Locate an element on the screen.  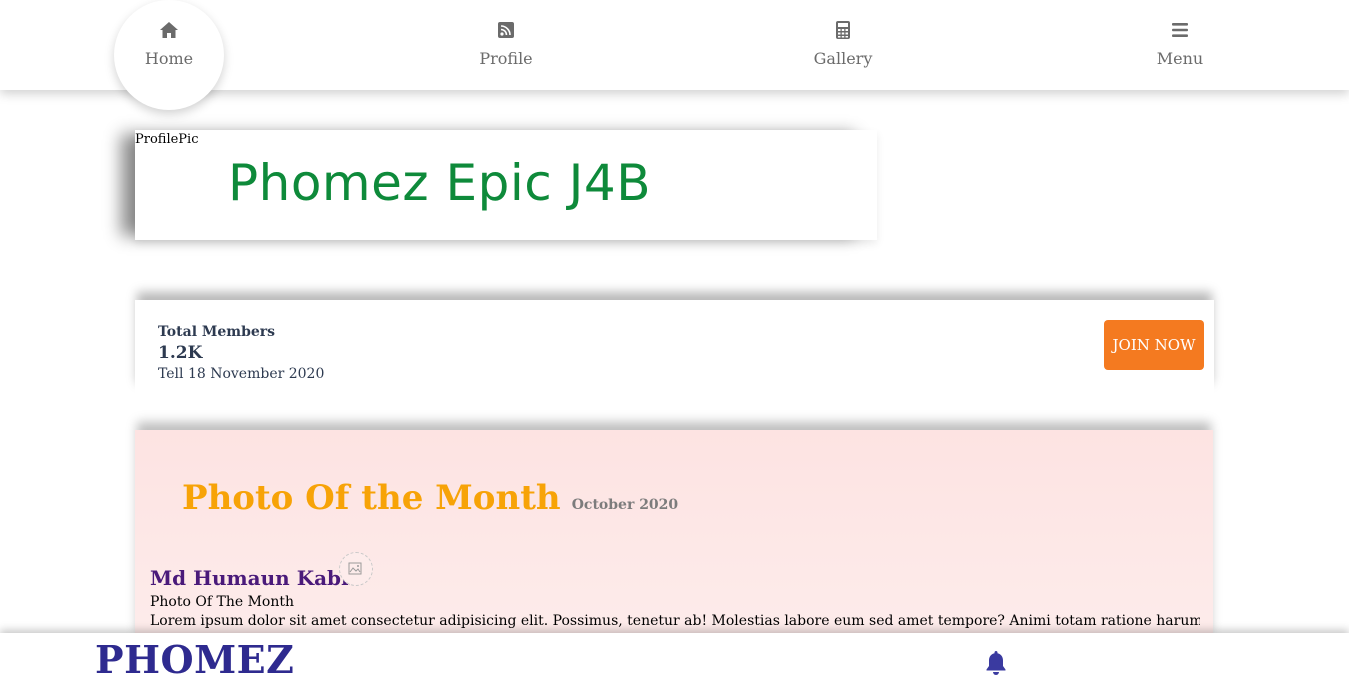
group-banner: ProfilePic Phomez Epic J4B is located at coordinates (506, 185).